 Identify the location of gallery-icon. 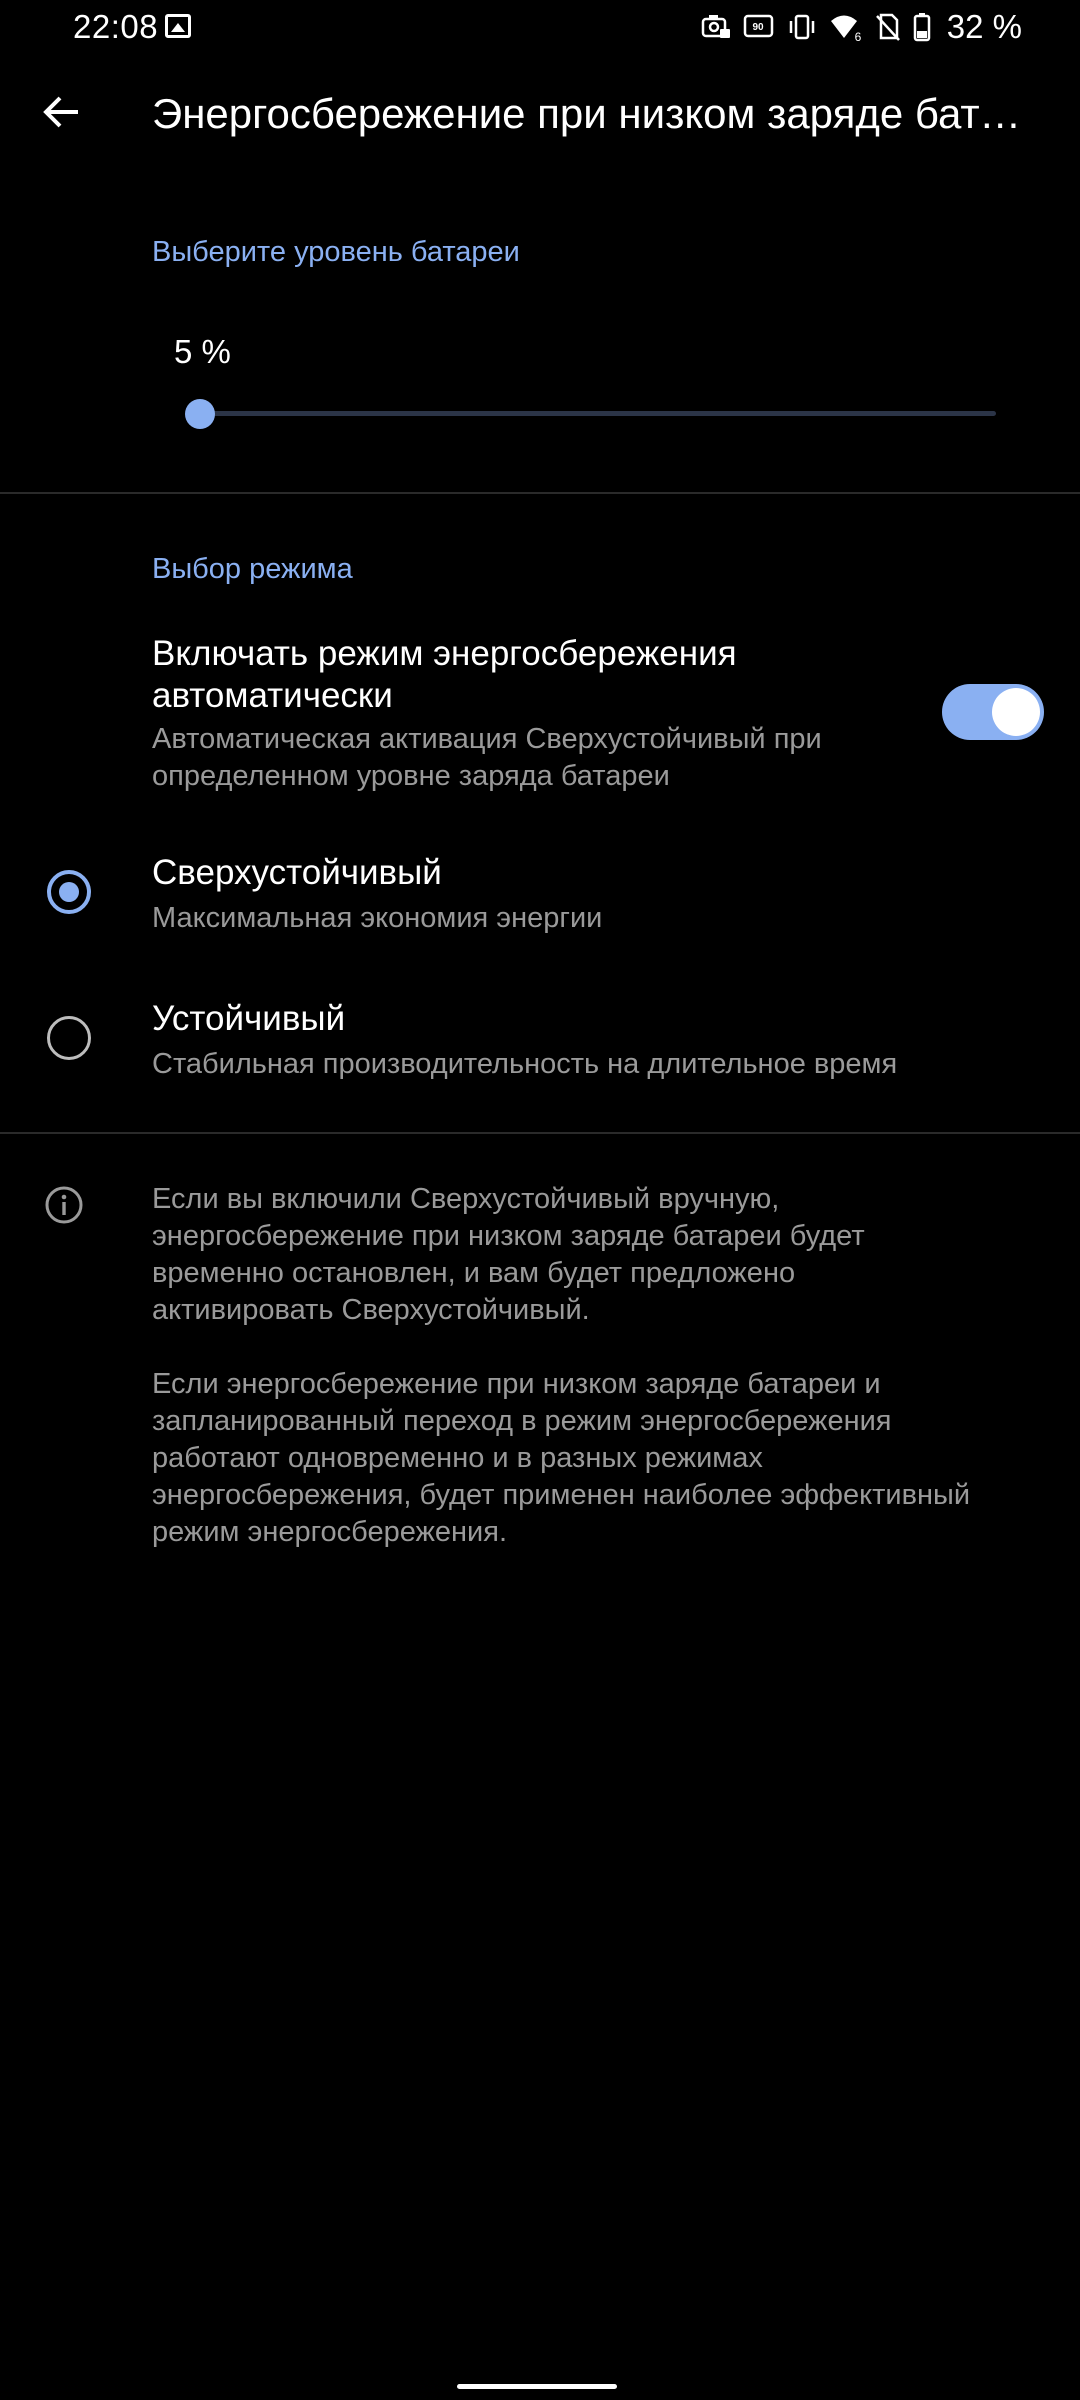
(178, 26).